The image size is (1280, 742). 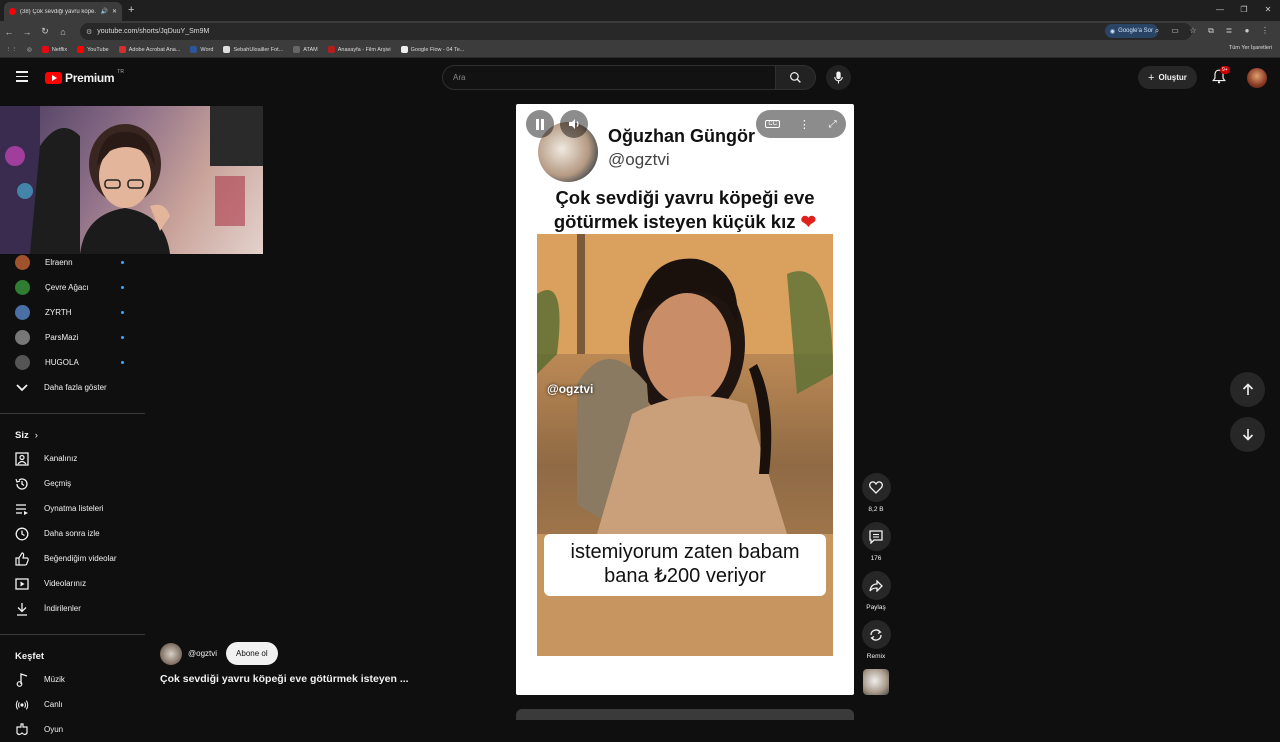 I want to click on sidebar-item-label: HUGOLA, so click(x=62, y=362).